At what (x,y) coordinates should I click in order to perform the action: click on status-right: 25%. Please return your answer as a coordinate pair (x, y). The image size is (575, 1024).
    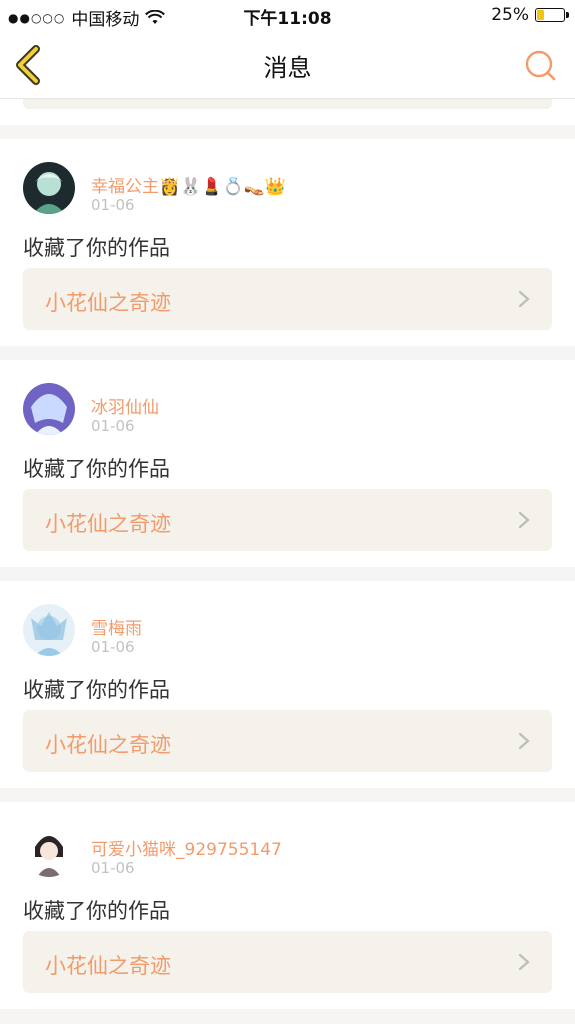
    Looking at the image, I should click on (530, 15).